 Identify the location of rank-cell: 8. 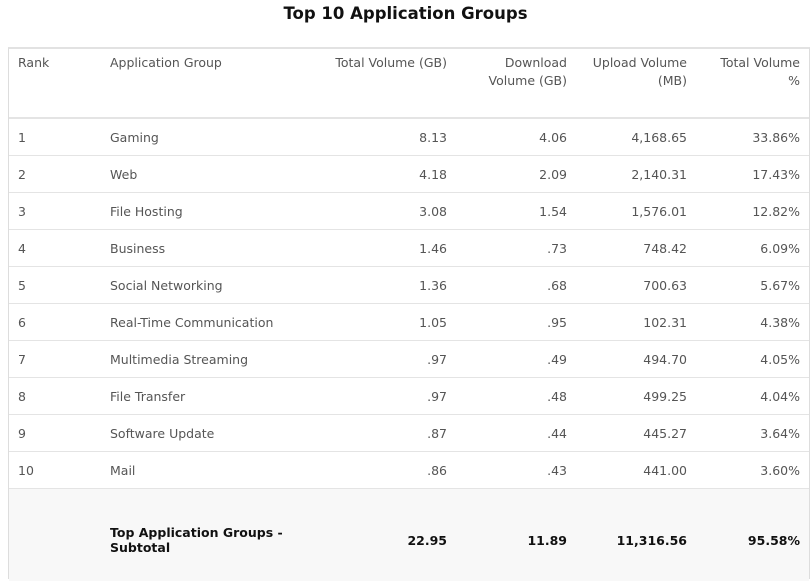
(55, 396).